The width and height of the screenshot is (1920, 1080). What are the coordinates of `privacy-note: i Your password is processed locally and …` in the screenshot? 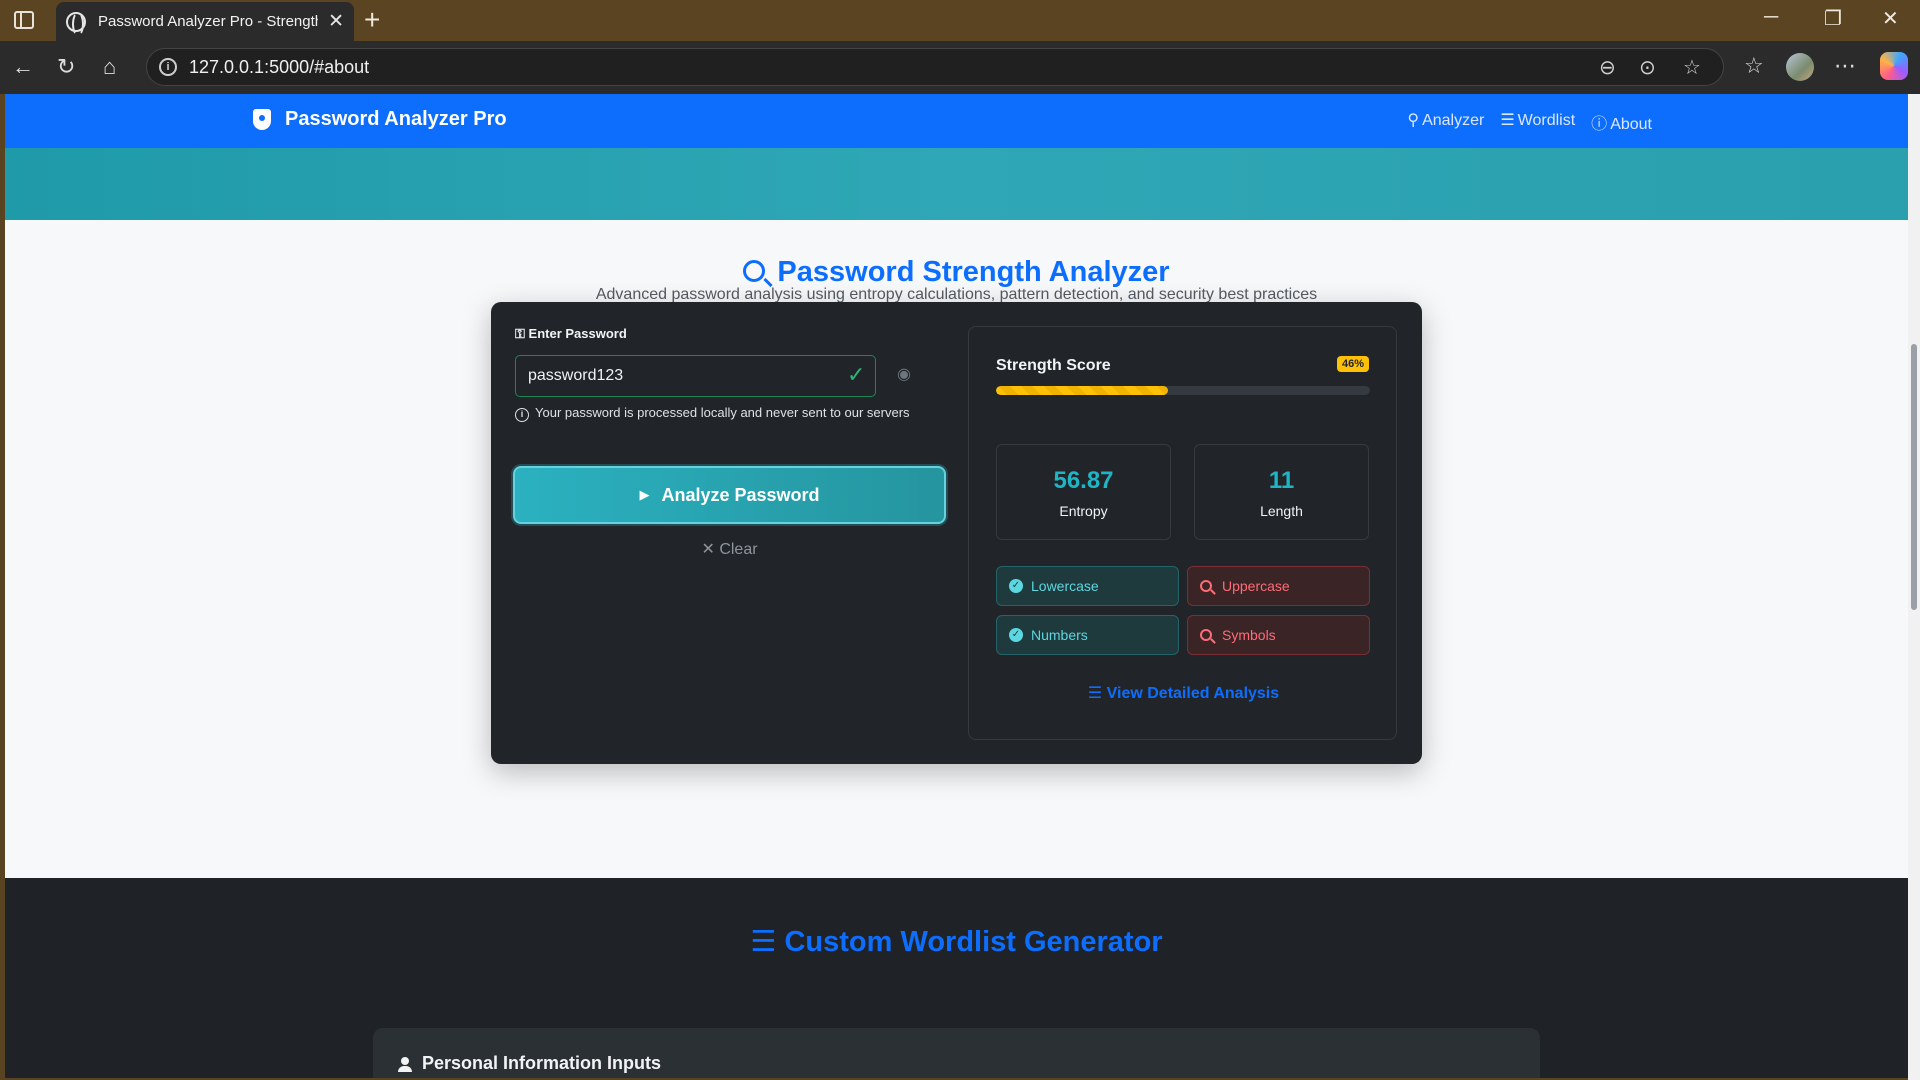 It's located at (715, 412).